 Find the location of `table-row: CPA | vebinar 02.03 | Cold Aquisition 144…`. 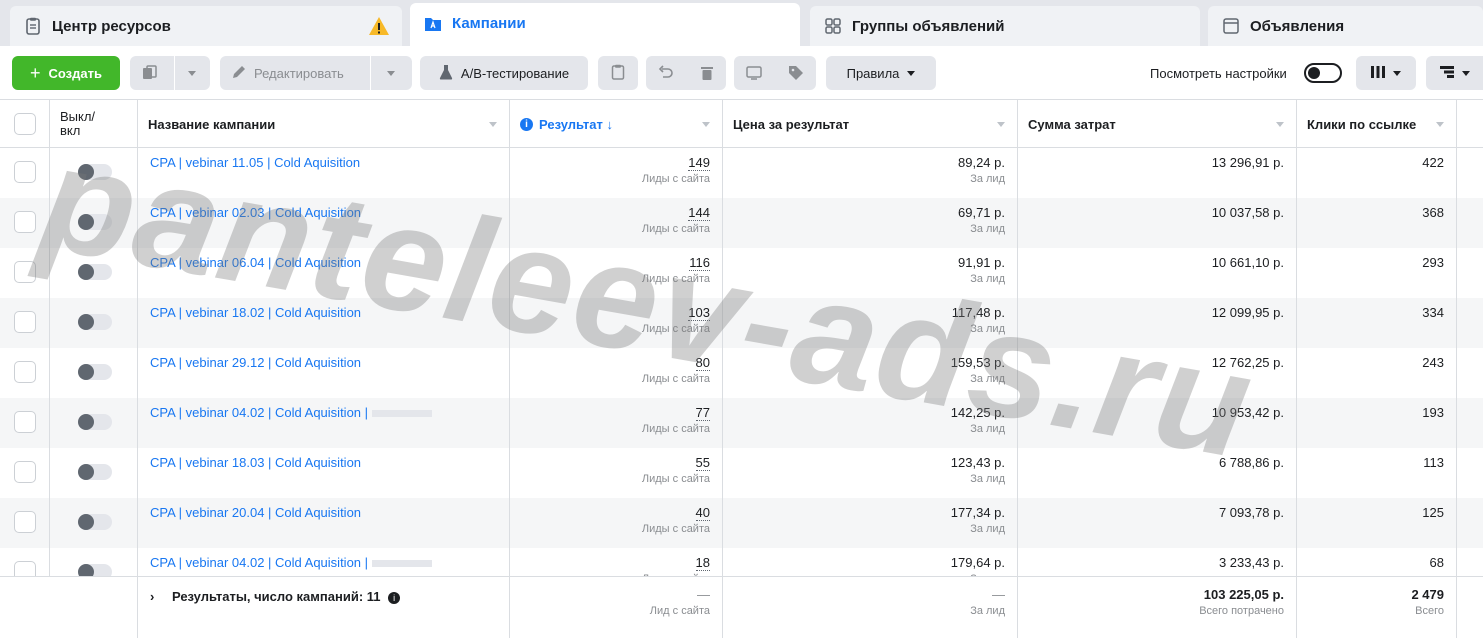

table-row: CPA | vebinar 02.03 | Cold Aquisition 144… is located at coordinates (741, 223).